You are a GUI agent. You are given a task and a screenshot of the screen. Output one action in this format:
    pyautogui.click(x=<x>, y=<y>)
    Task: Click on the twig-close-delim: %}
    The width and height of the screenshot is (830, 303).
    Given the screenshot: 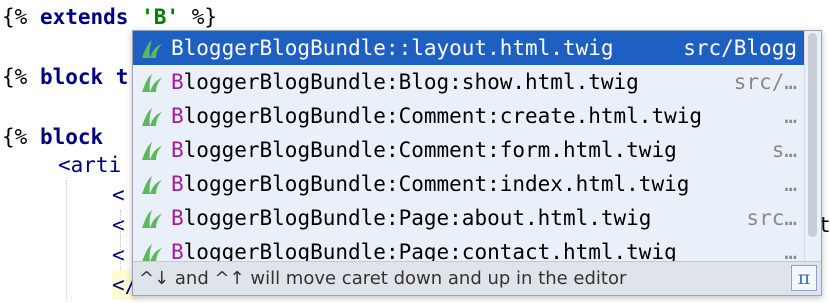 What is the action you would take?
    pyautogui.click(x=198, y=17)
    